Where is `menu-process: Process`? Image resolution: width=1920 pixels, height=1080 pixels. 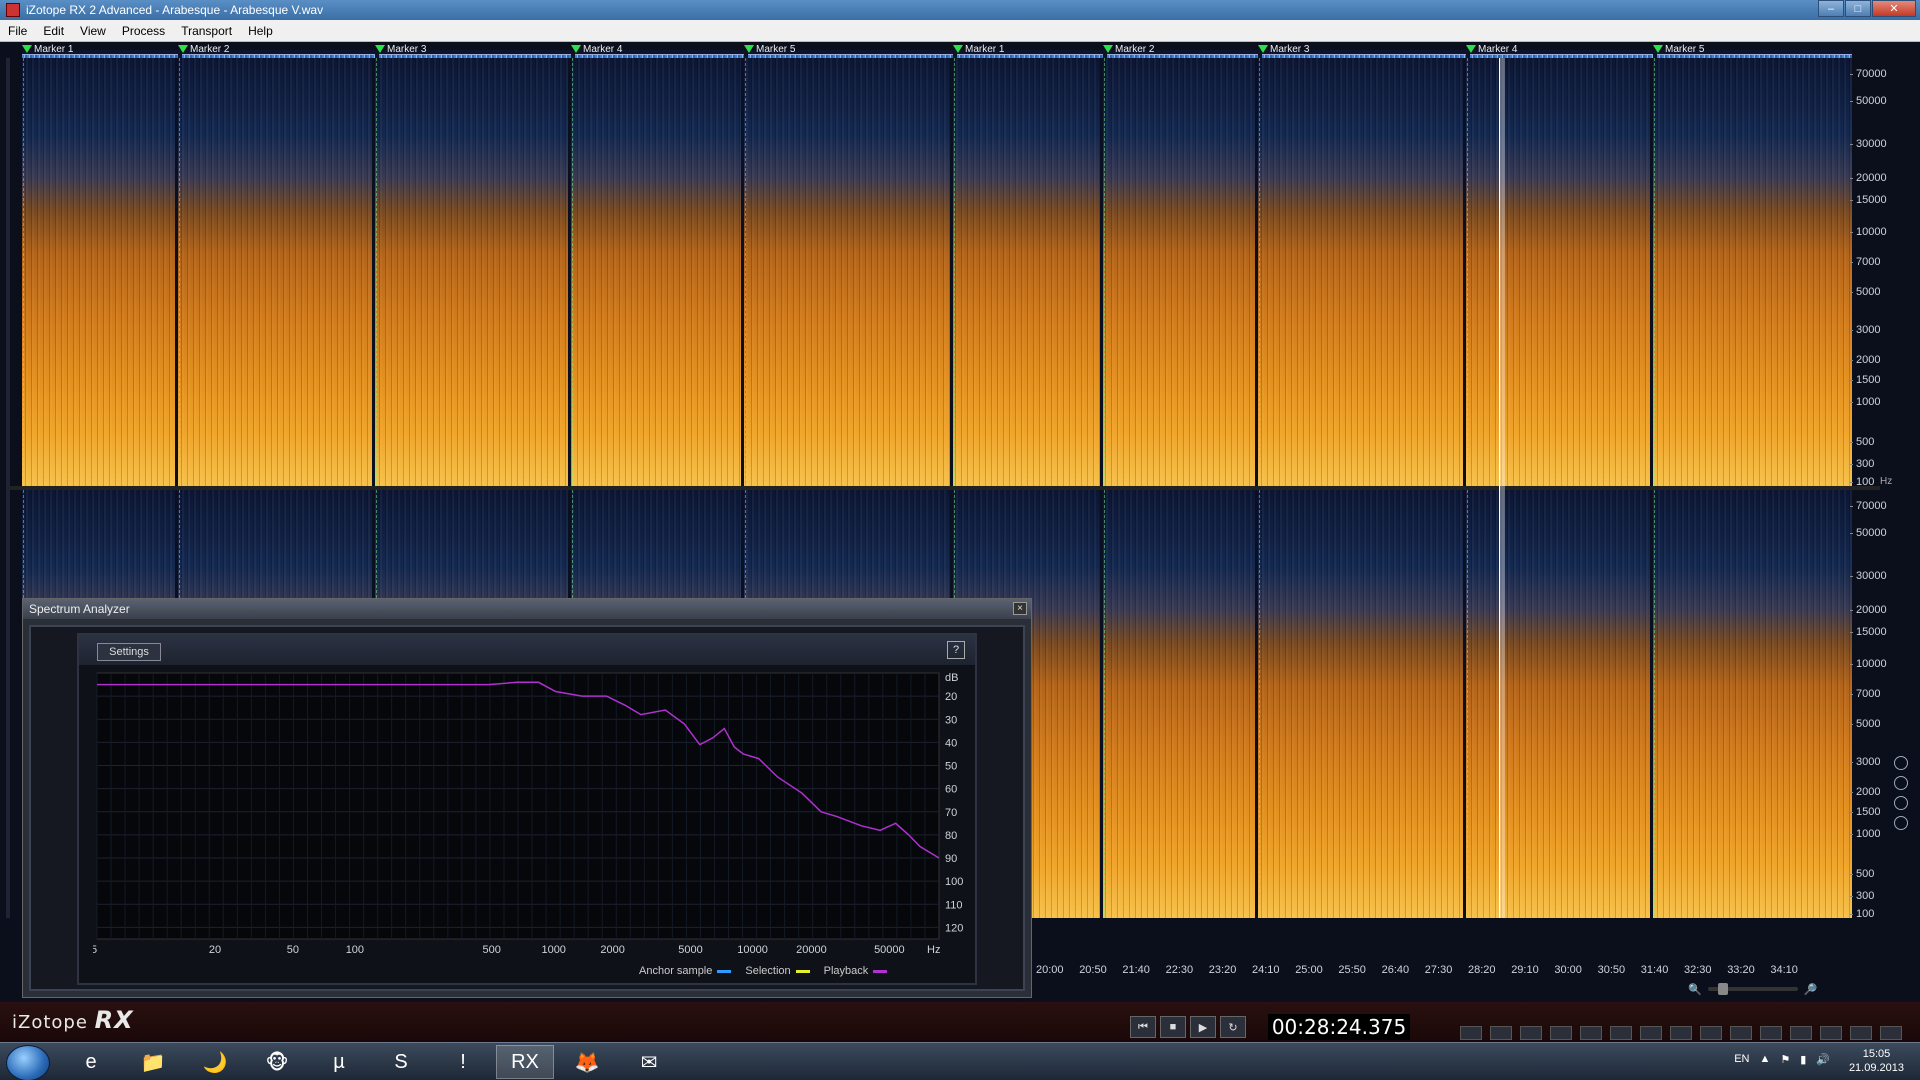 menu-process: Process is located at coordinates (143, 31).